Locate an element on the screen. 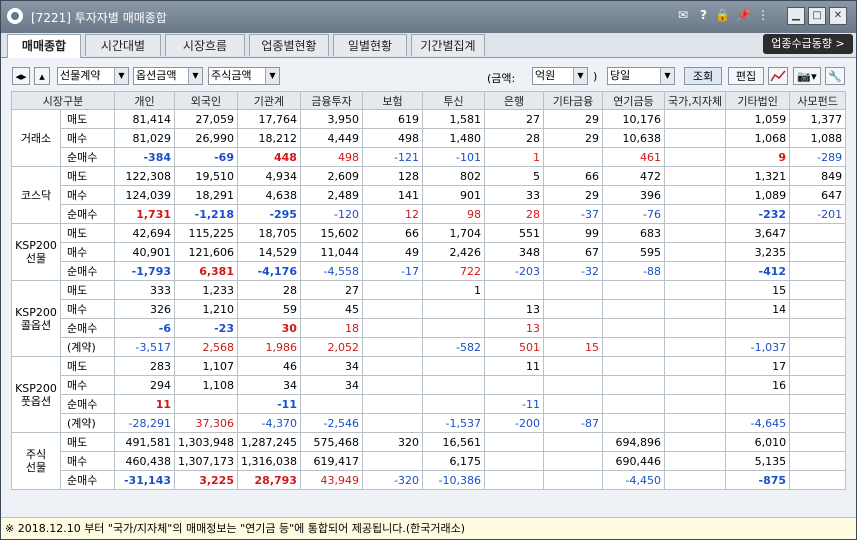  table-cell: -289 is located at coordinates (818, 157).